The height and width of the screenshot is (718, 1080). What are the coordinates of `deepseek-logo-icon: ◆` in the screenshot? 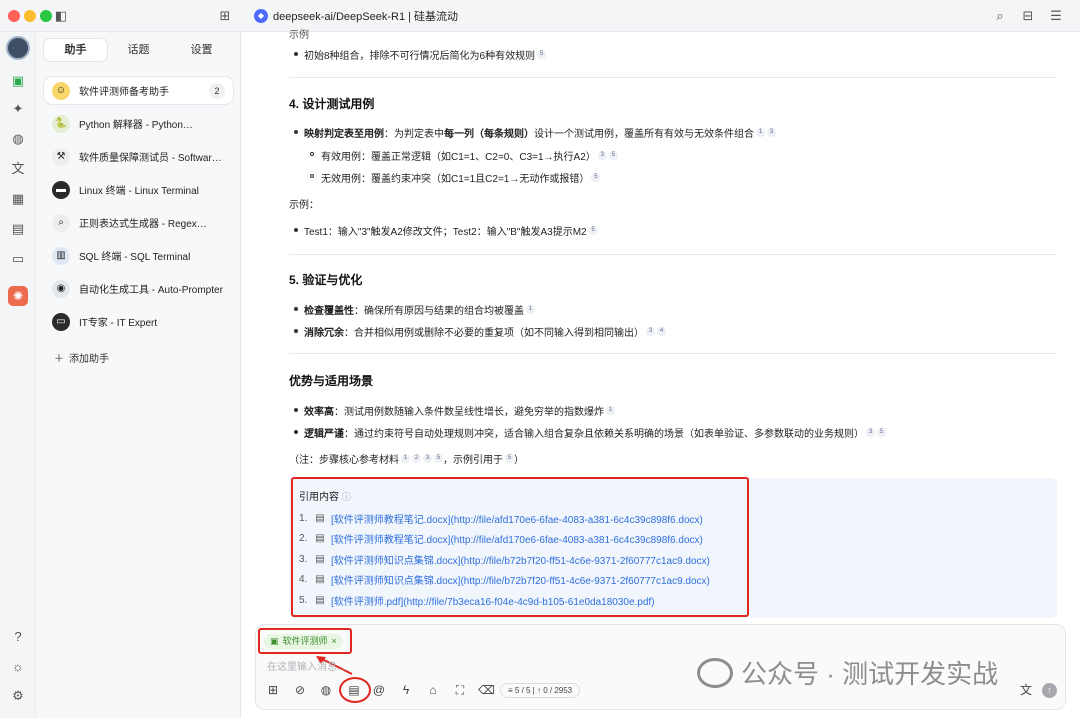 It's located at (261, 16).